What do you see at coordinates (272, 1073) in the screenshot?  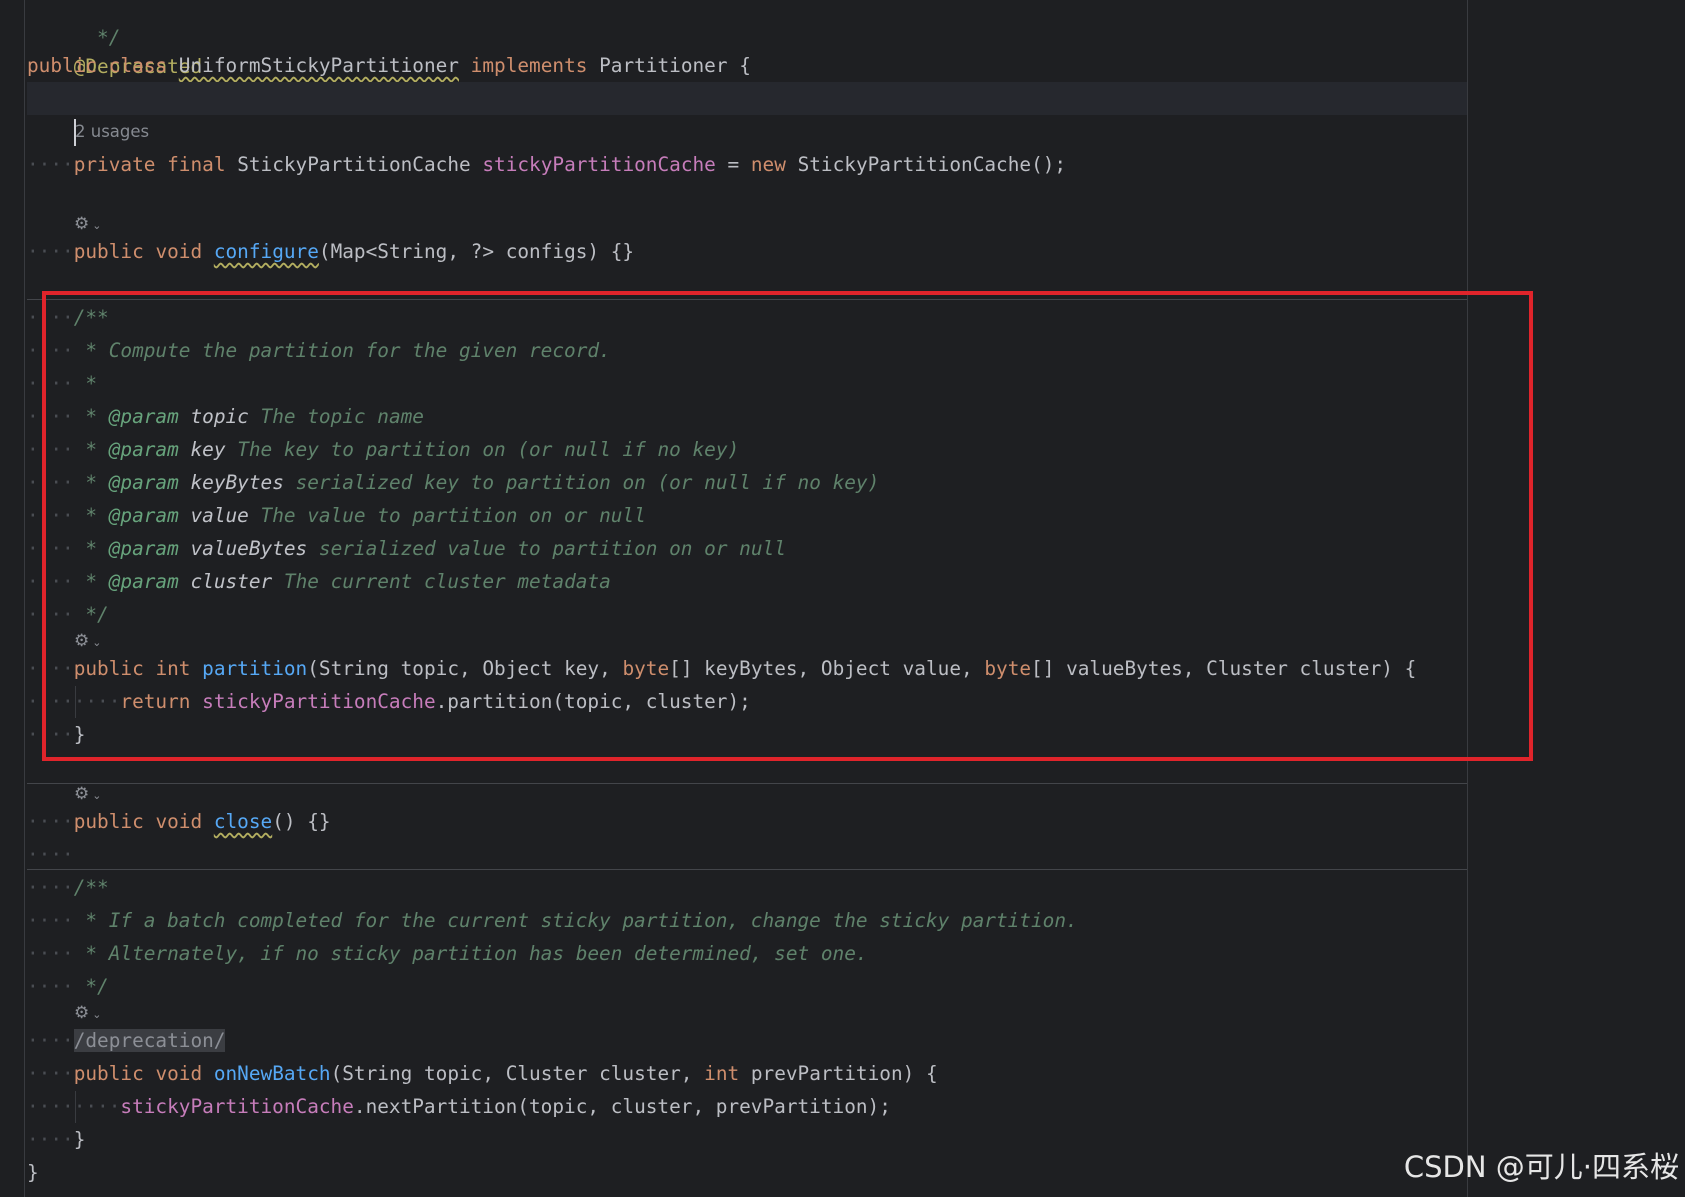 I see `method-name: onNewBatch` at bounding box center [272, 1073].